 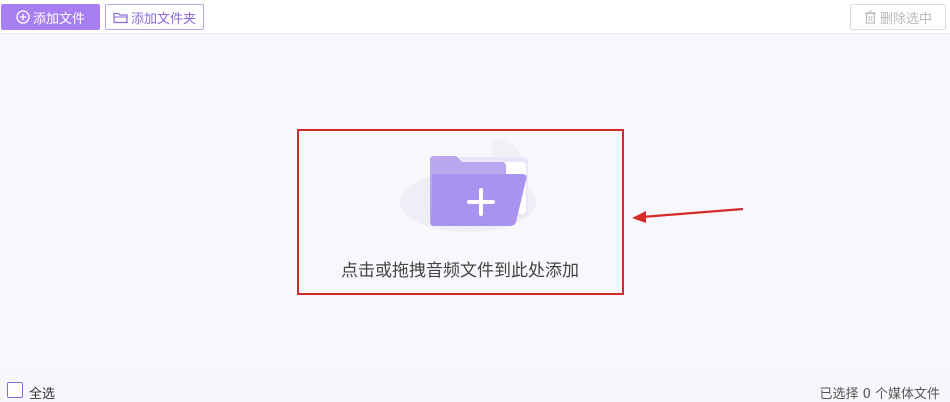 I want to click on plus-circle-icon, so click(x=23, y=17).